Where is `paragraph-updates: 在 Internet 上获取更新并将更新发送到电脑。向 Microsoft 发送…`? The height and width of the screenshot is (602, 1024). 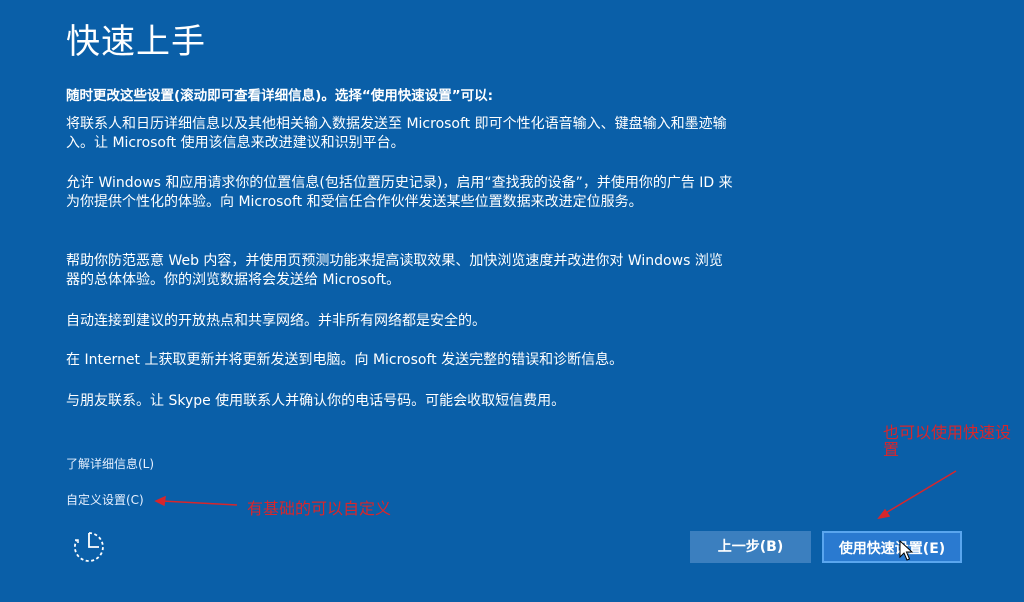 paragraph-updates: 在 Internet 上获取更新并将更新发送到电脑。向 Microsoft 发送… is located at coordinates (345, 360).